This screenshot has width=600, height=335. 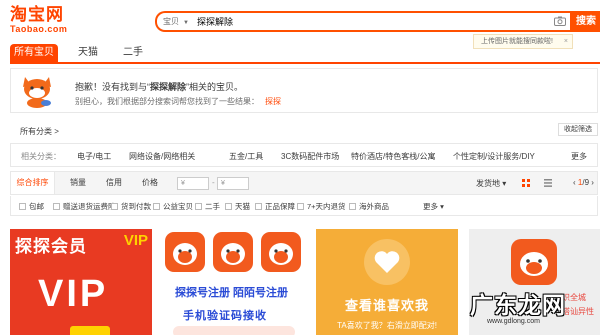 I want to click on category-item: 电子/电工, so click(x=94, y=156).